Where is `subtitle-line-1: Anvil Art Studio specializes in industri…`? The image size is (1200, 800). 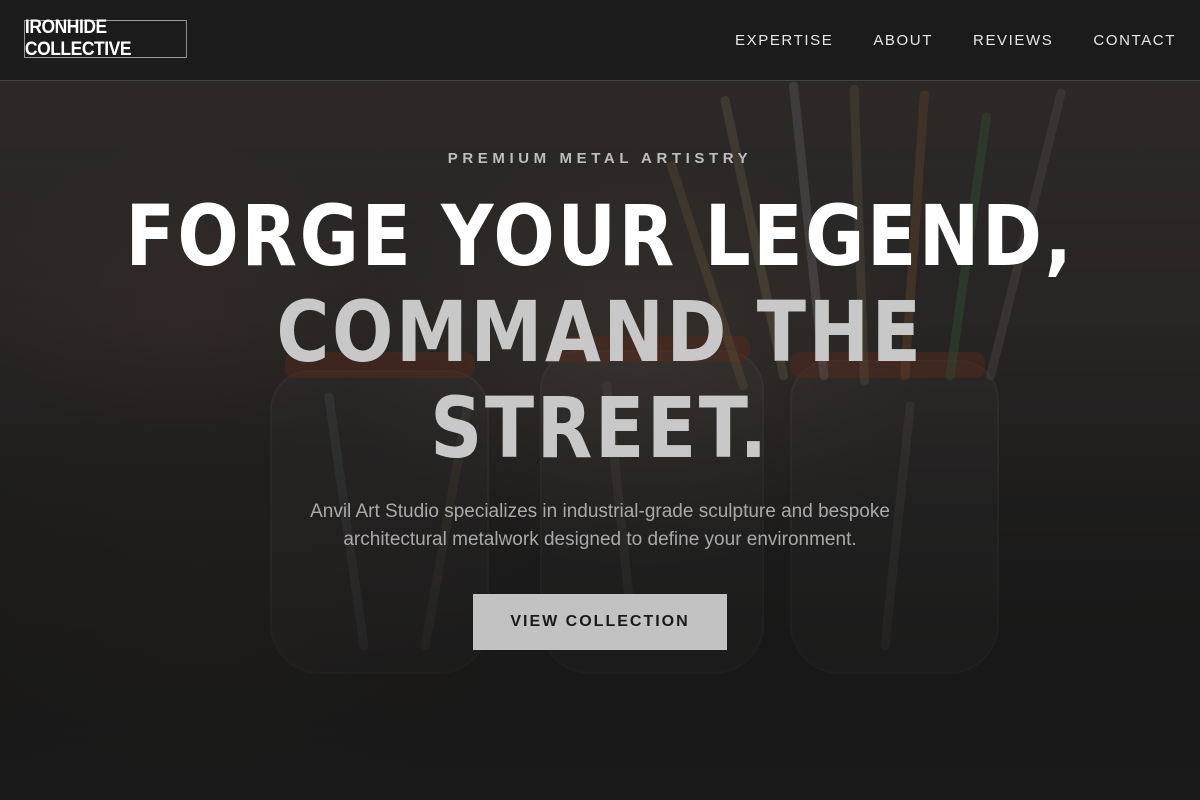
subtitle-line-1: Anvil Art Studio specializes in industri… is located at coordinates (600, 511).